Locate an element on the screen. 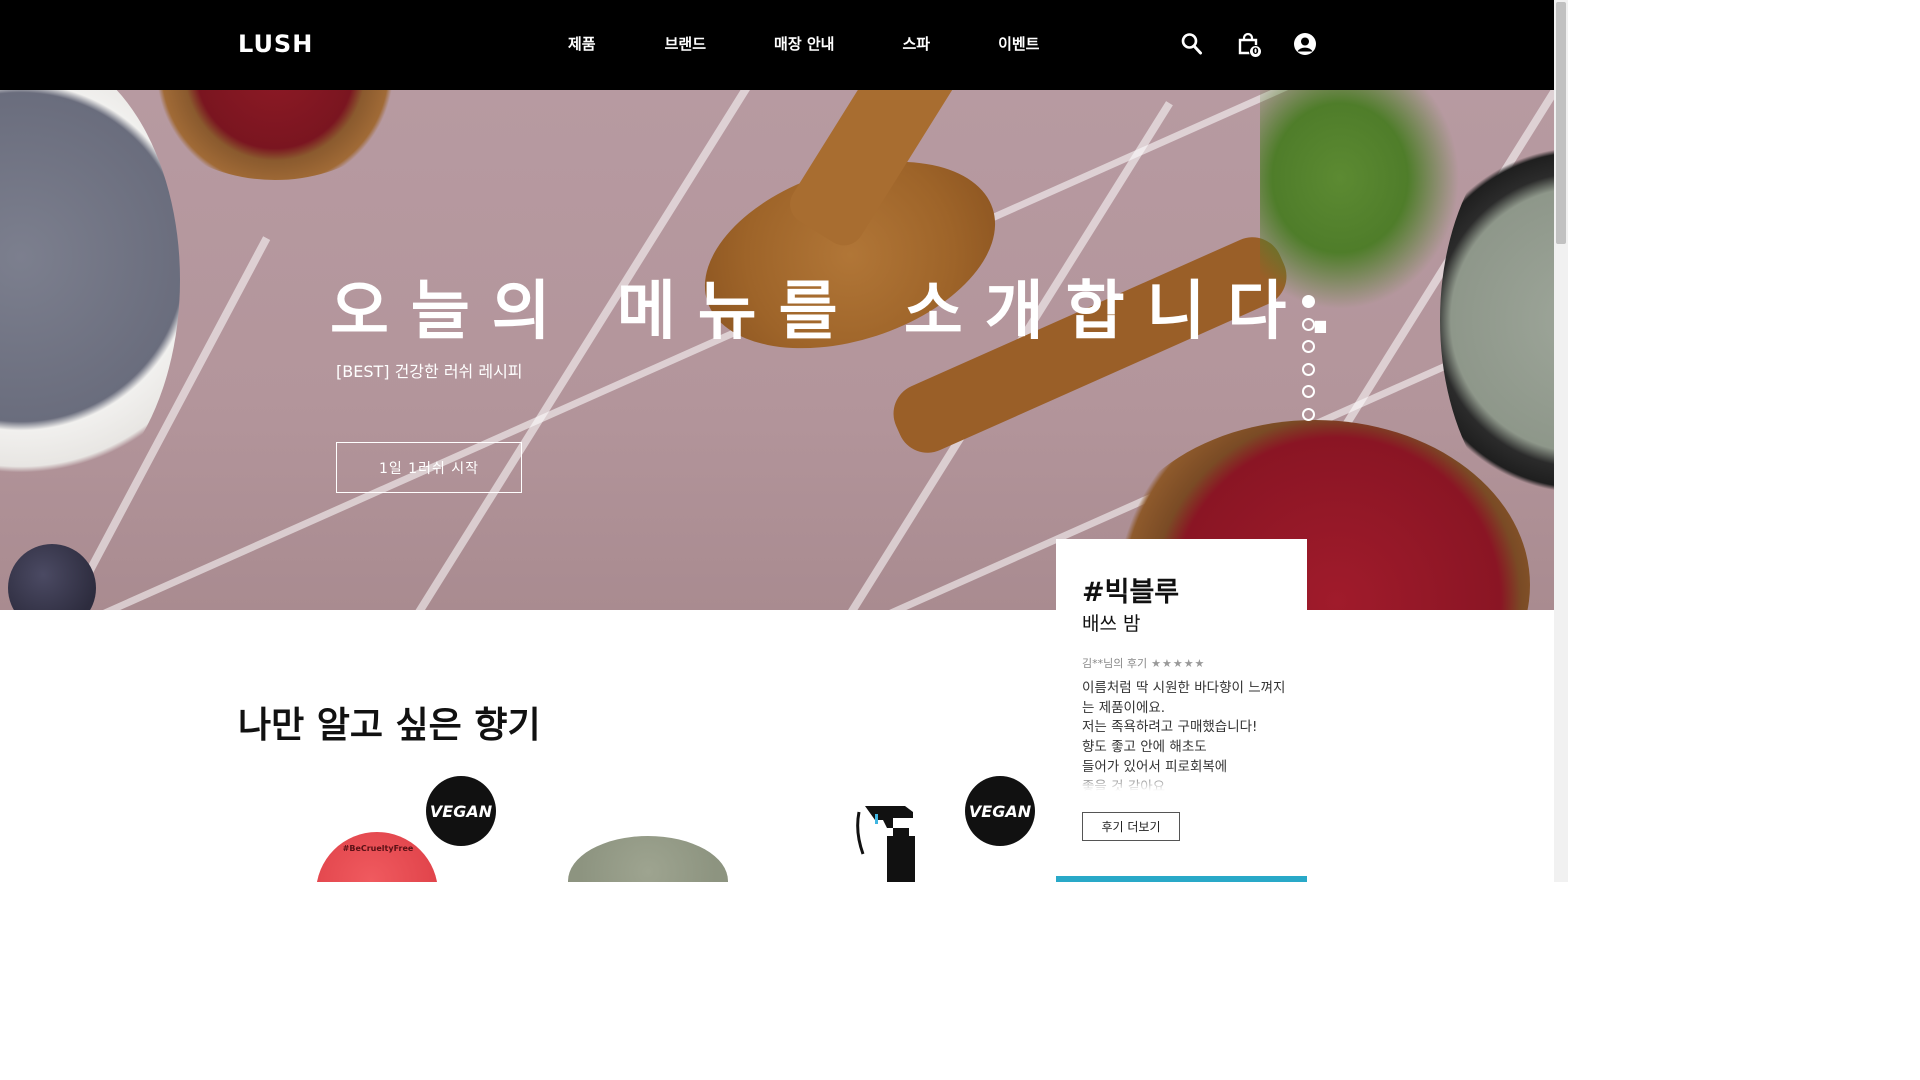 This screenshot has height=1080, width=1920. cart-count-badge: 0 is located at coordinates (1255, 51).